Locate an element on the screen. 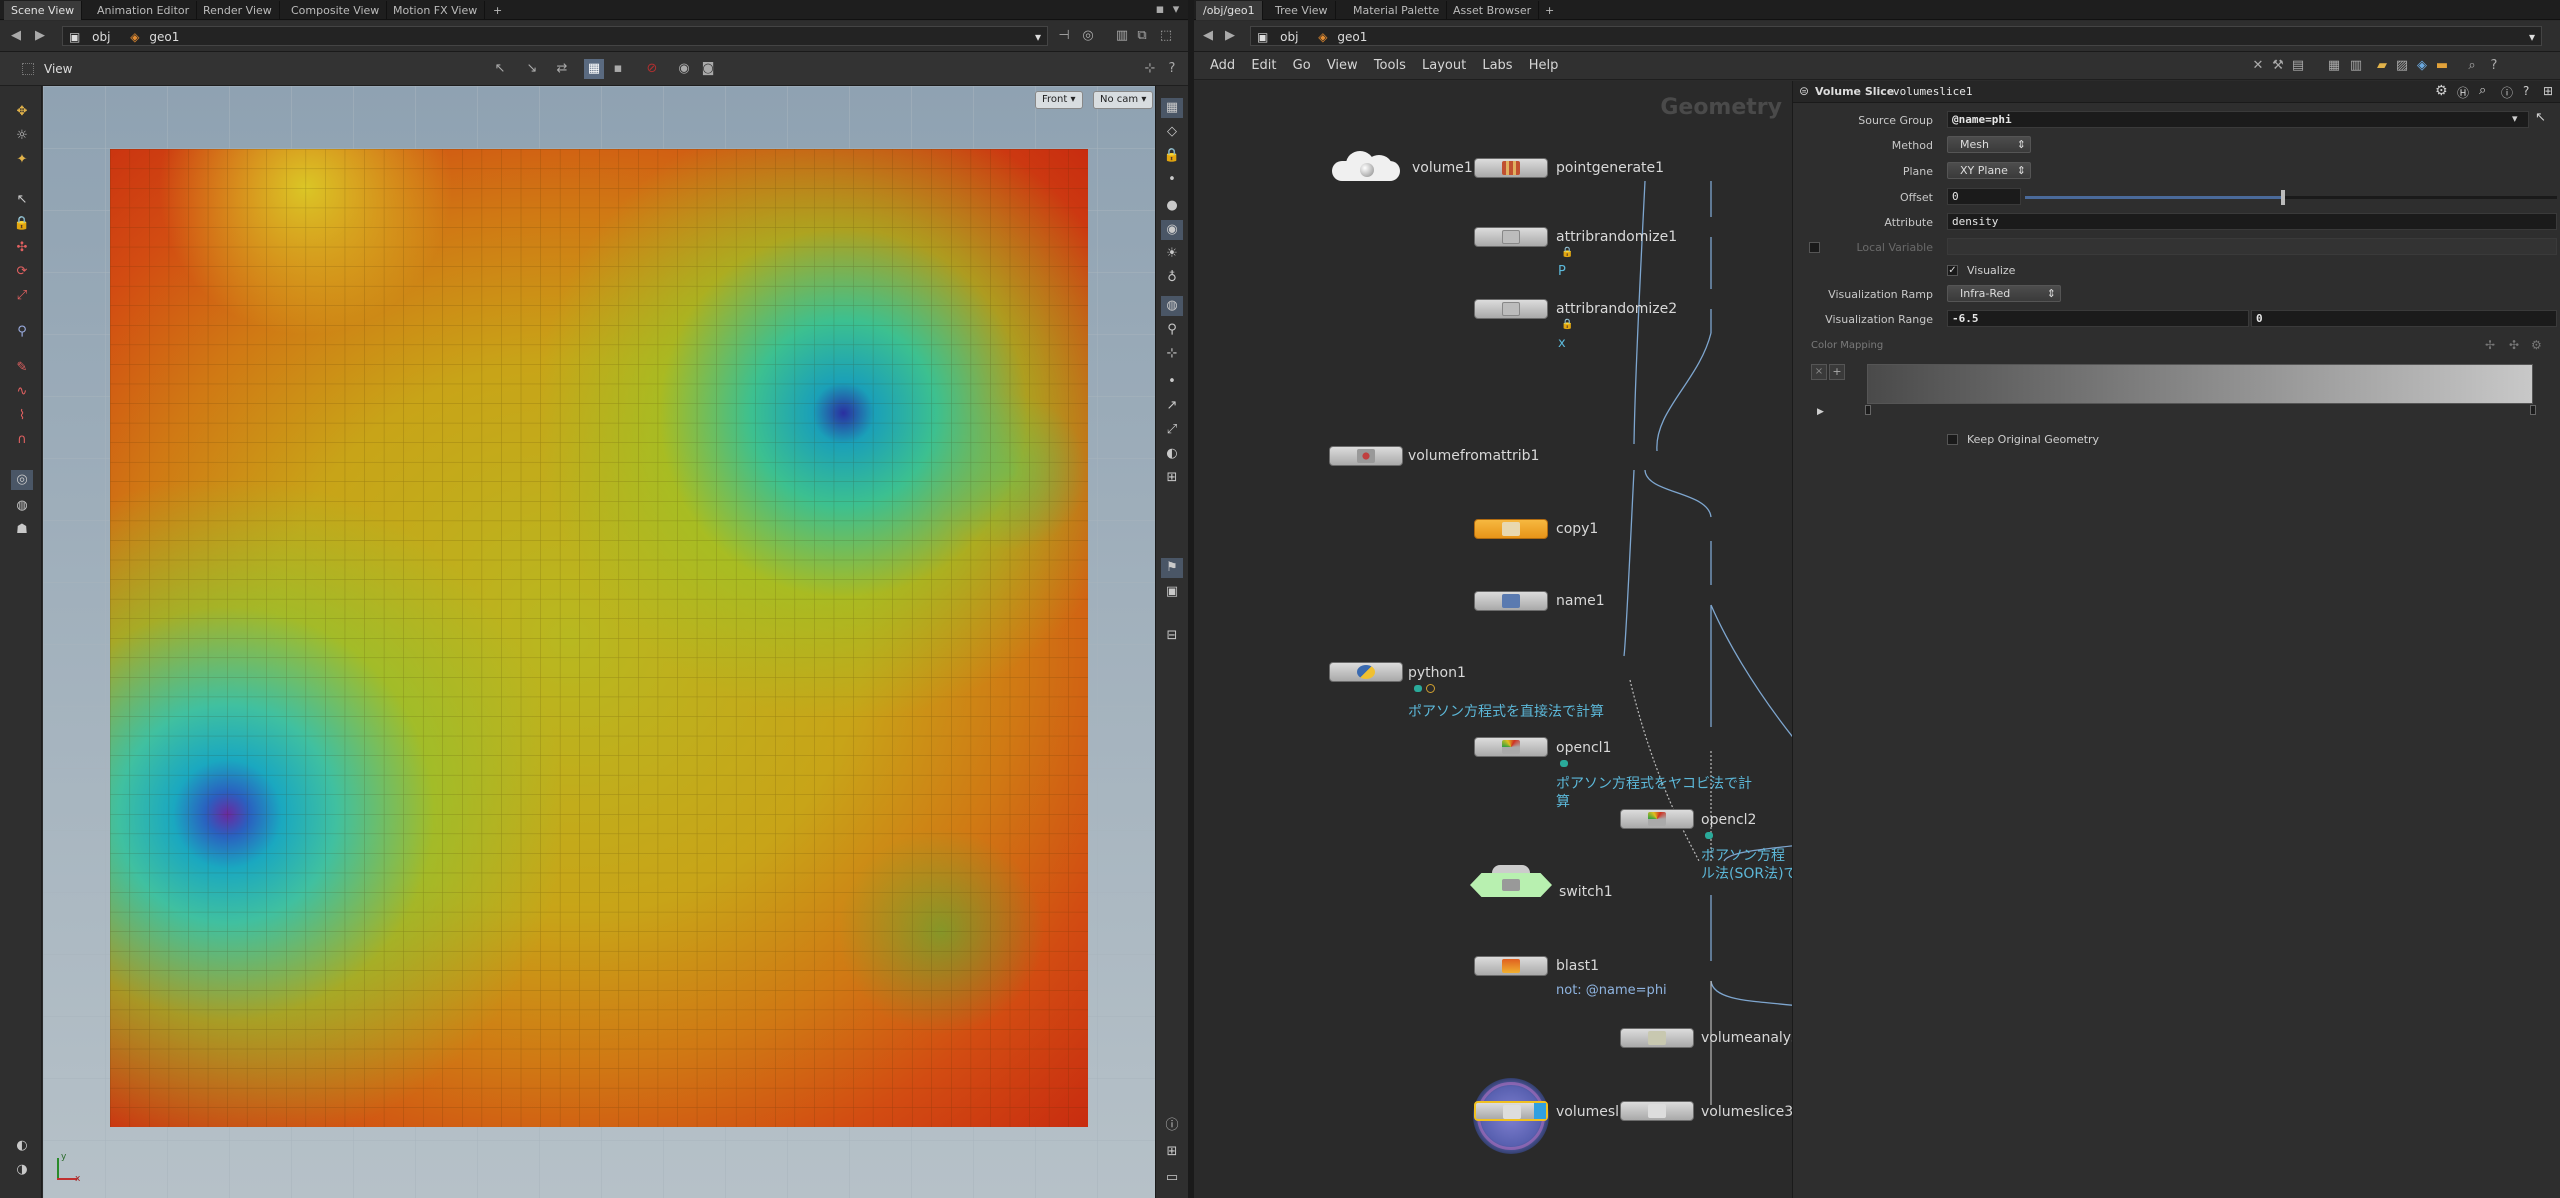 This screenshot has width=2560, height=1198. view-tool-icon: ☼ is located at coordinates (22, 136).